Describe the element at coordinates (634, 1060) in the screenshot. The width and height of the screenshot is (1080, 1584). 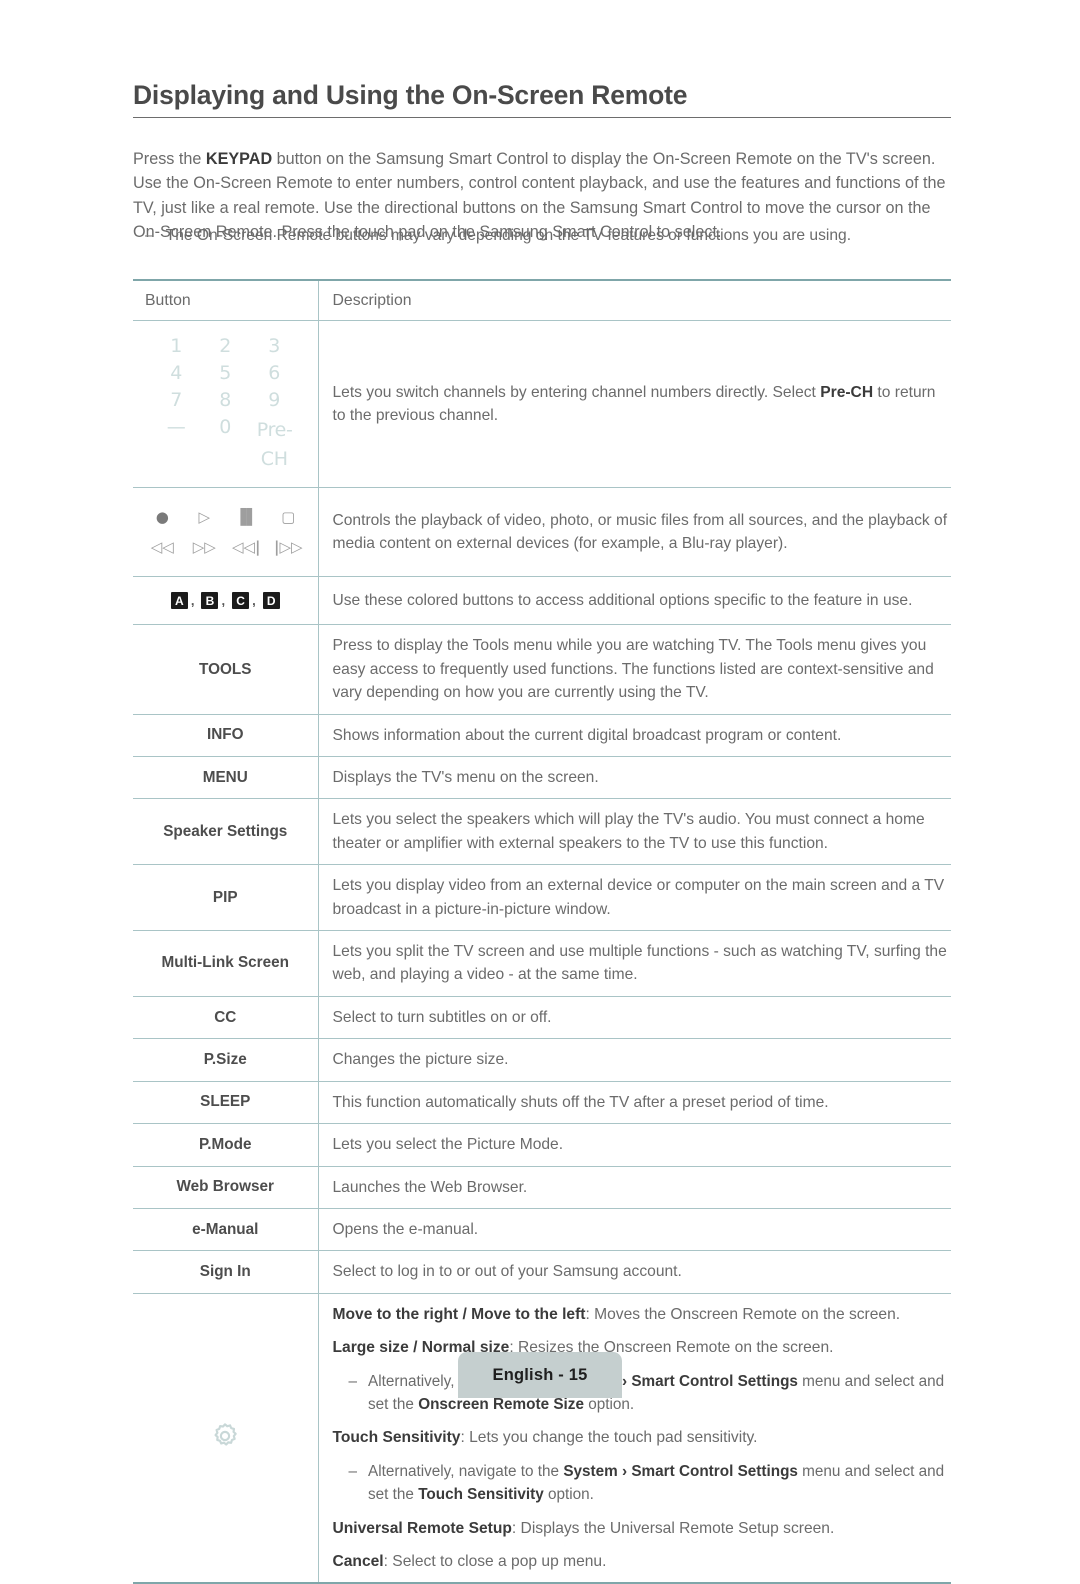
I see `cell-description: Changes the picture size.` at that location.